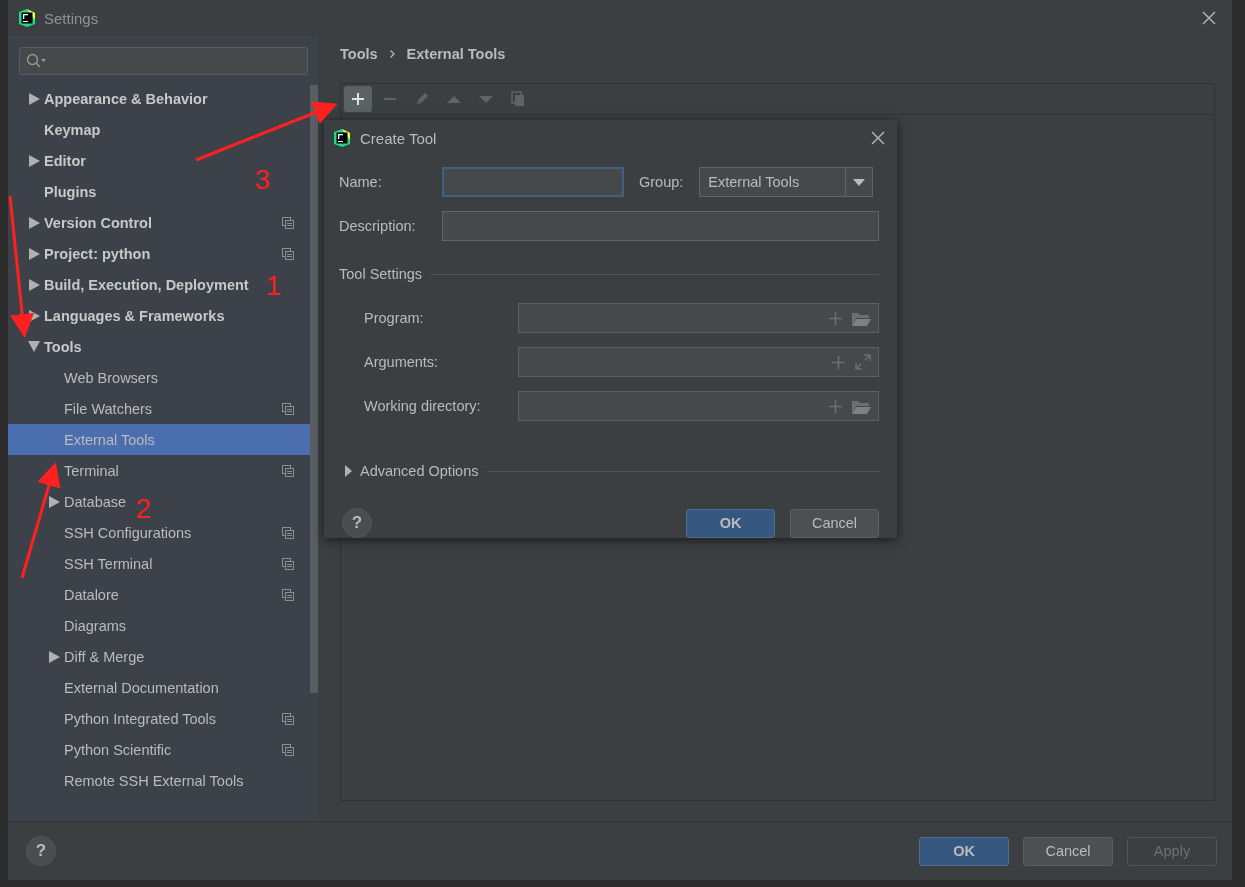 The width and height of the screenshot is (1245, 887). I want to click on tree-item: External Documentation, so click(141, 687).